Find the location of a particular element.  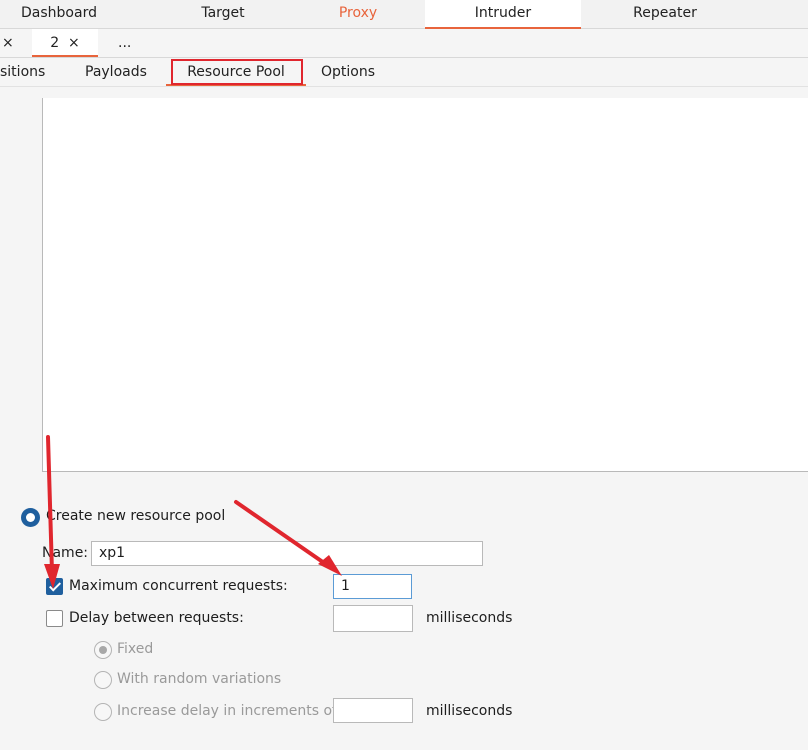

max-concurrent-label: Maximum concurrent requests: is located at coordinates (178, 586).